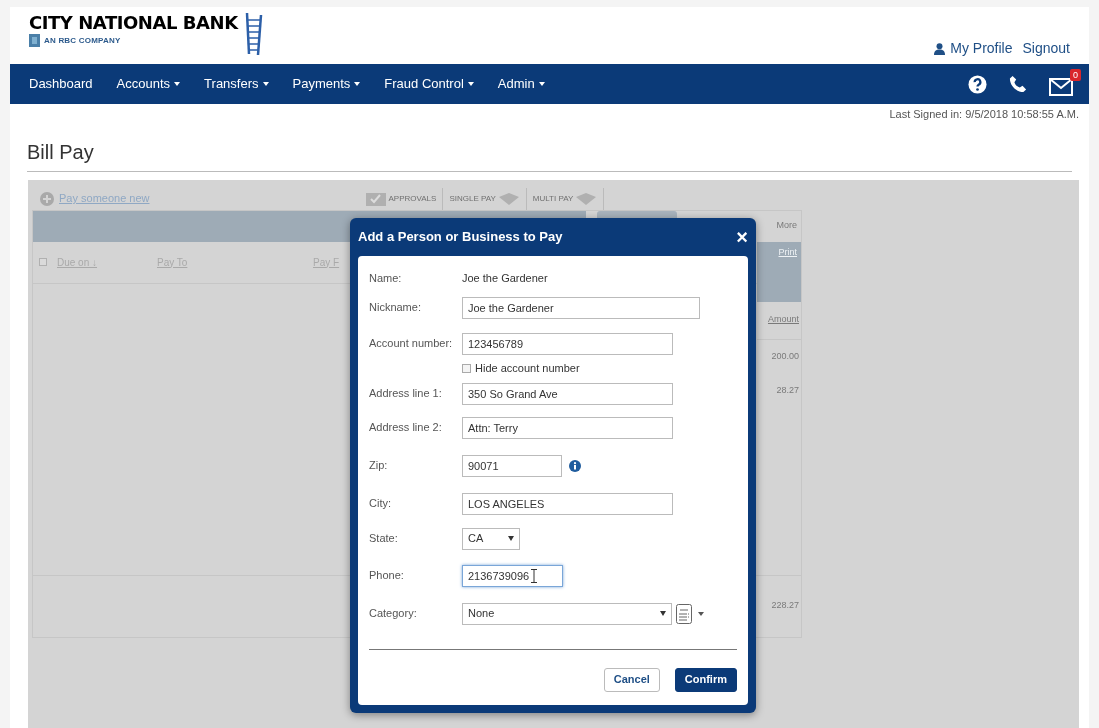 This screenshot has width=1099, height=728. I want to click on bank-logo-text: CITY NATIONAL BANK, so click(133, 23).